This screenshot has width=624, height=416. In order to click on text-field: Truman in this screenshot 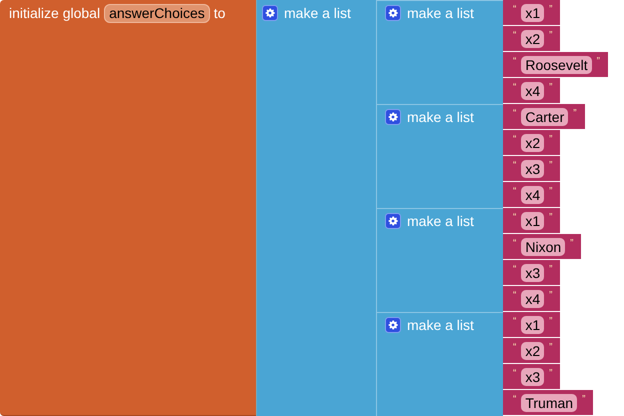, I will do `click(549, 403)`.